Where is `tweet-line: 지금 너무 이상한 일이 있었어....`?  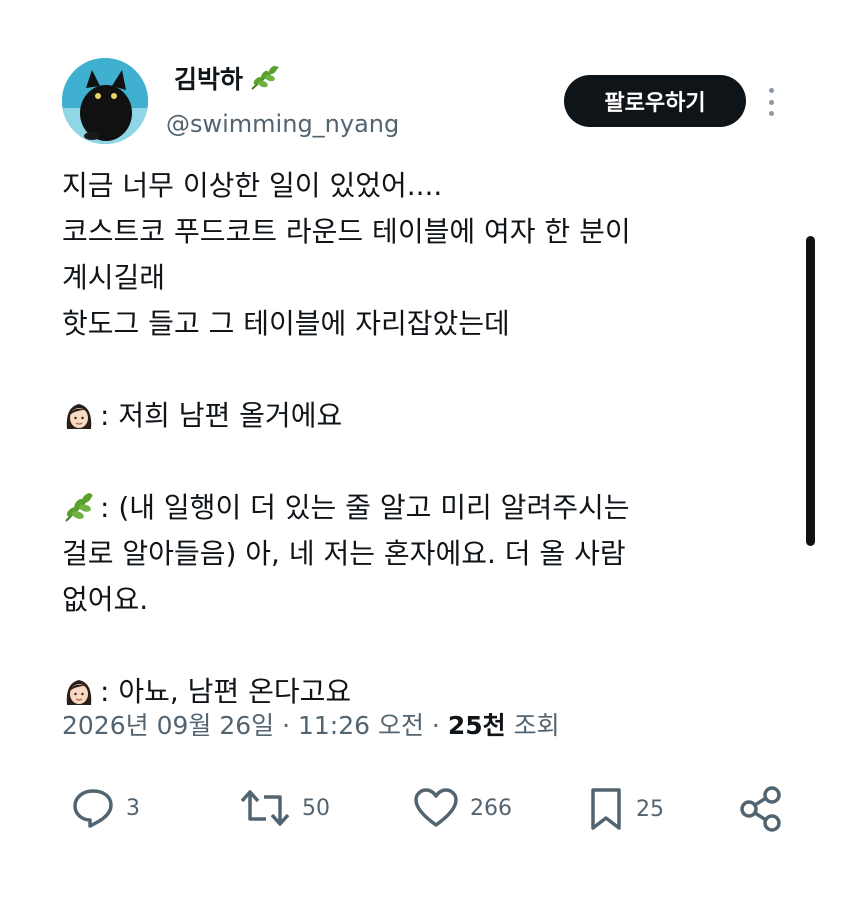 tweet-line: 지금 너무 이상한 일이 있었어.... is located at coordinates (252, 185).